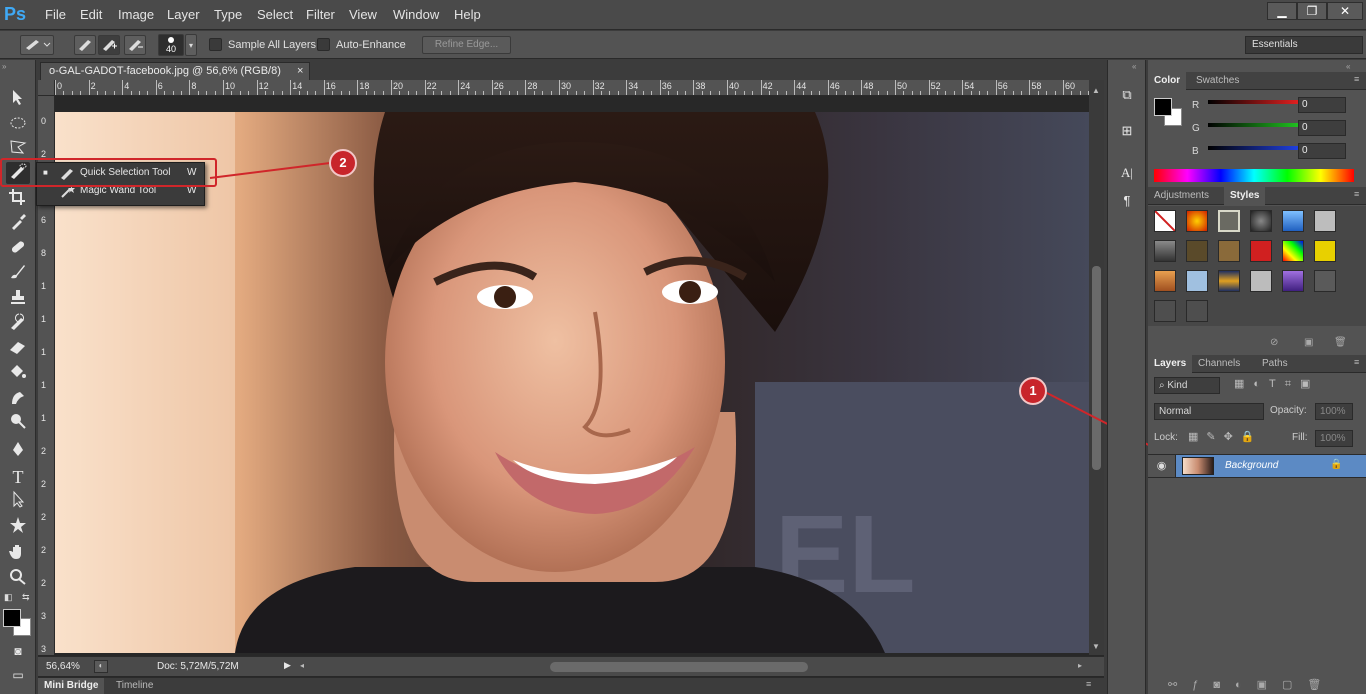  I want to click on scroll-up-icon: ▲, so click(1096, 90).